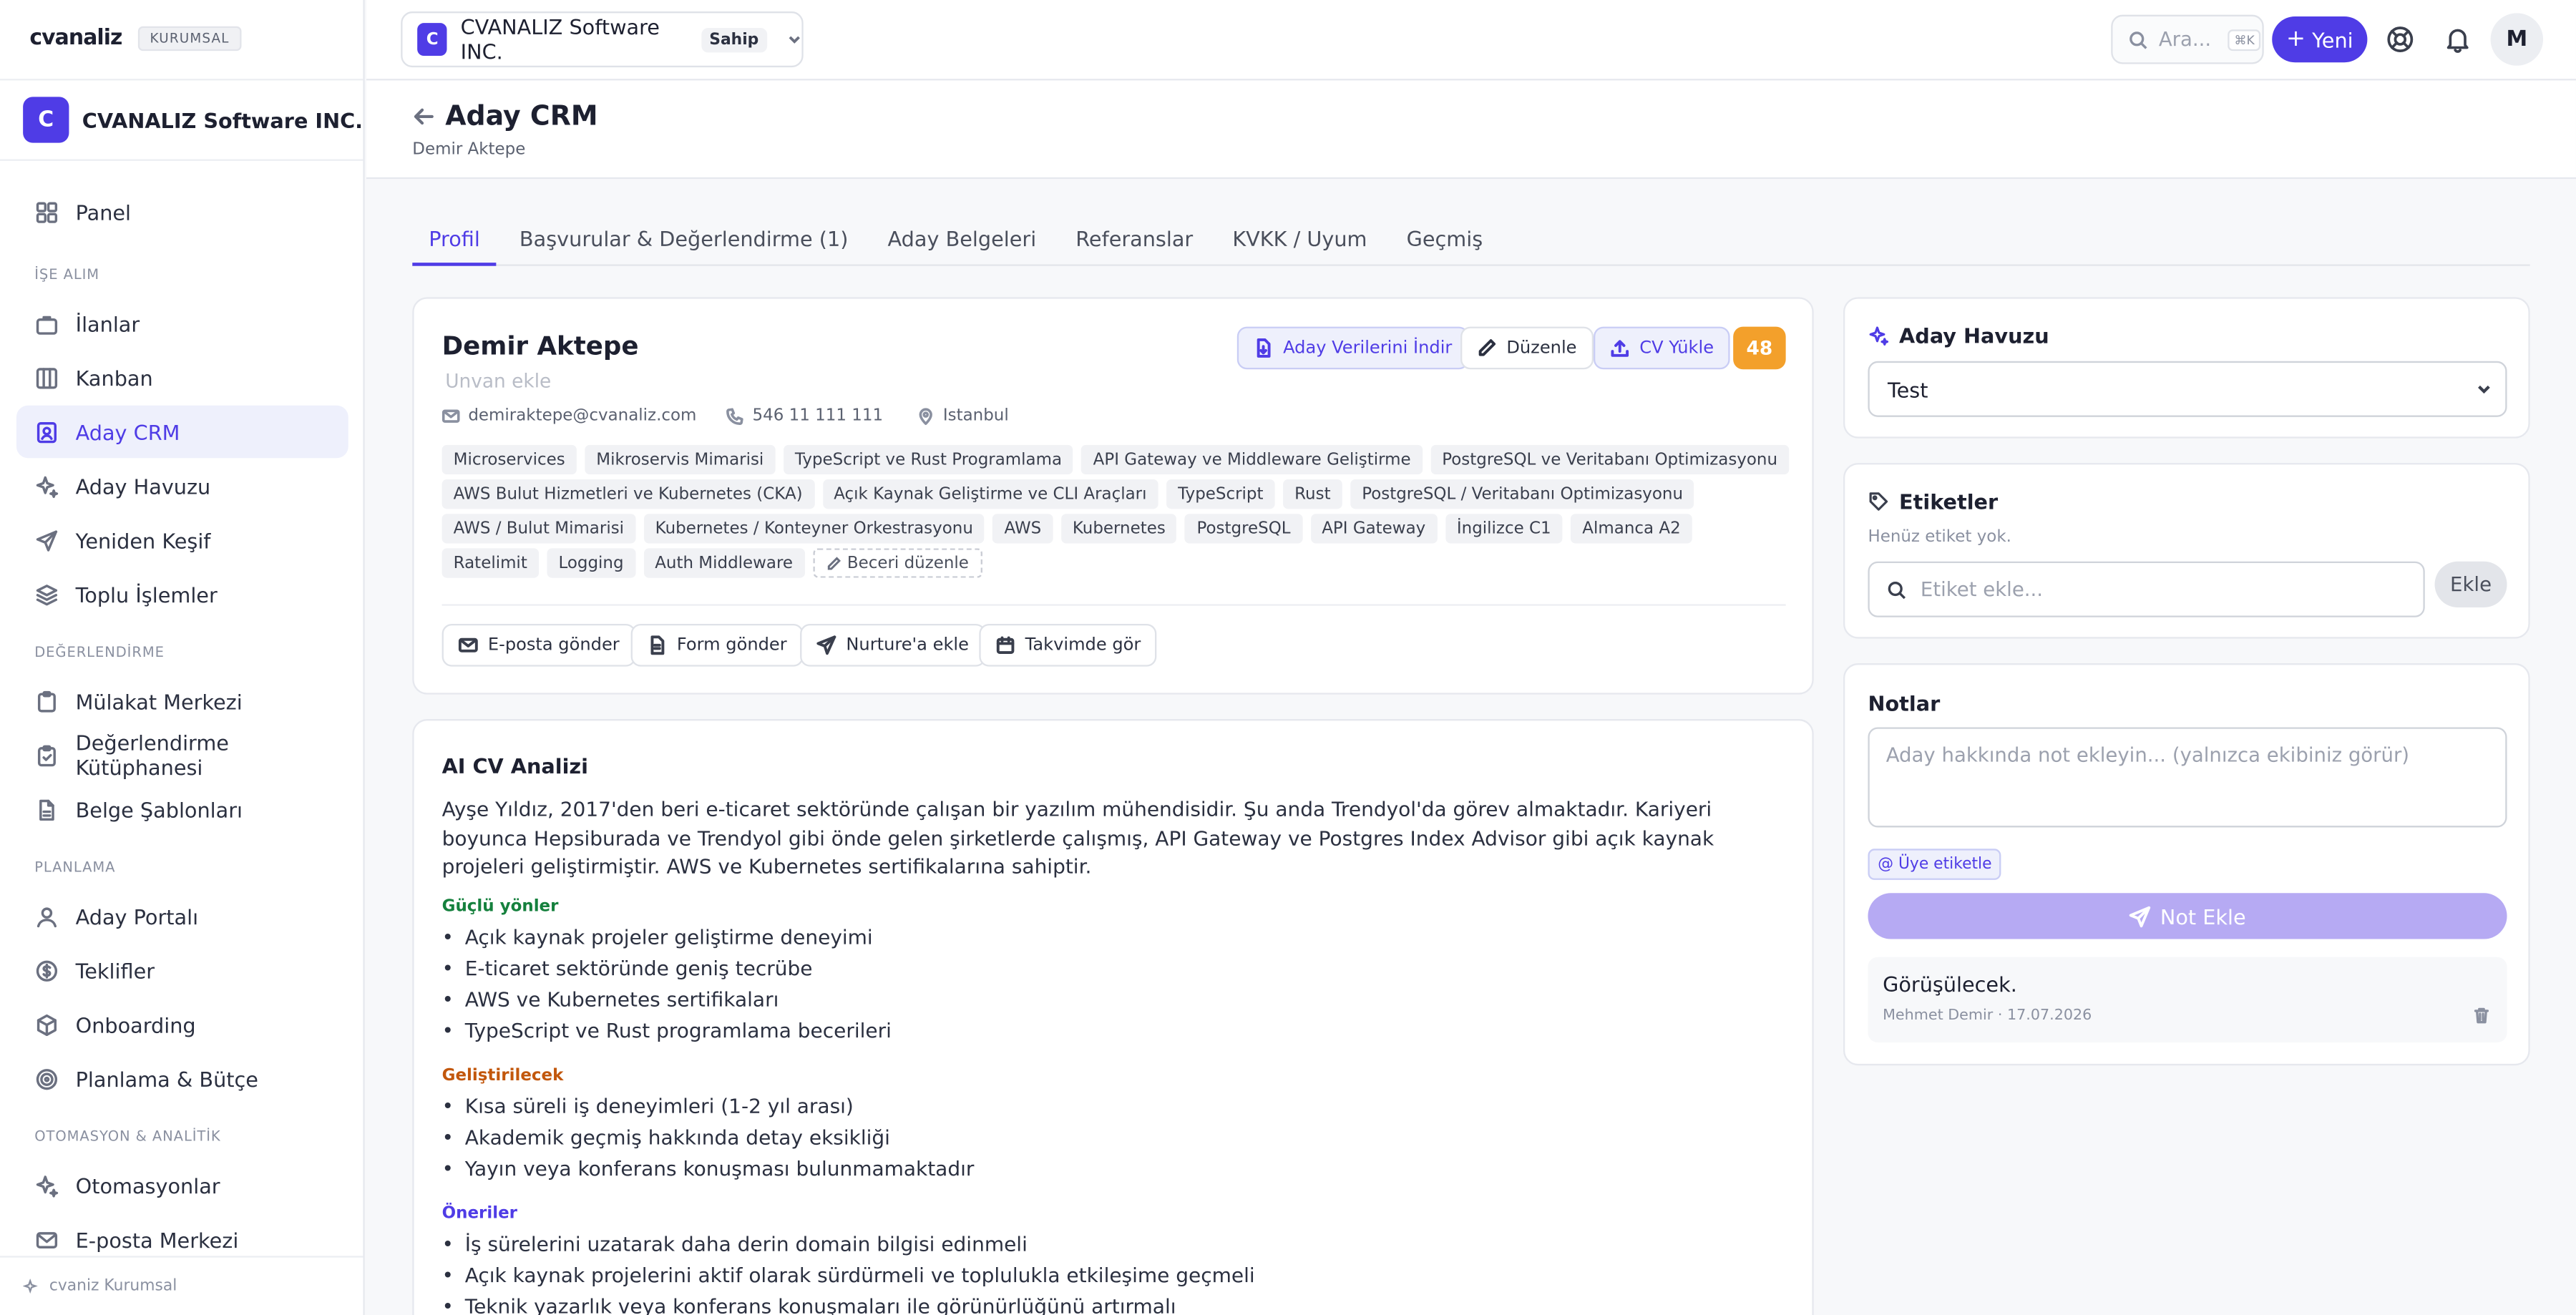  I want to click on sidebar-item-mulakat-merkezi: Mülakat Merkezi, so click(182, 701).